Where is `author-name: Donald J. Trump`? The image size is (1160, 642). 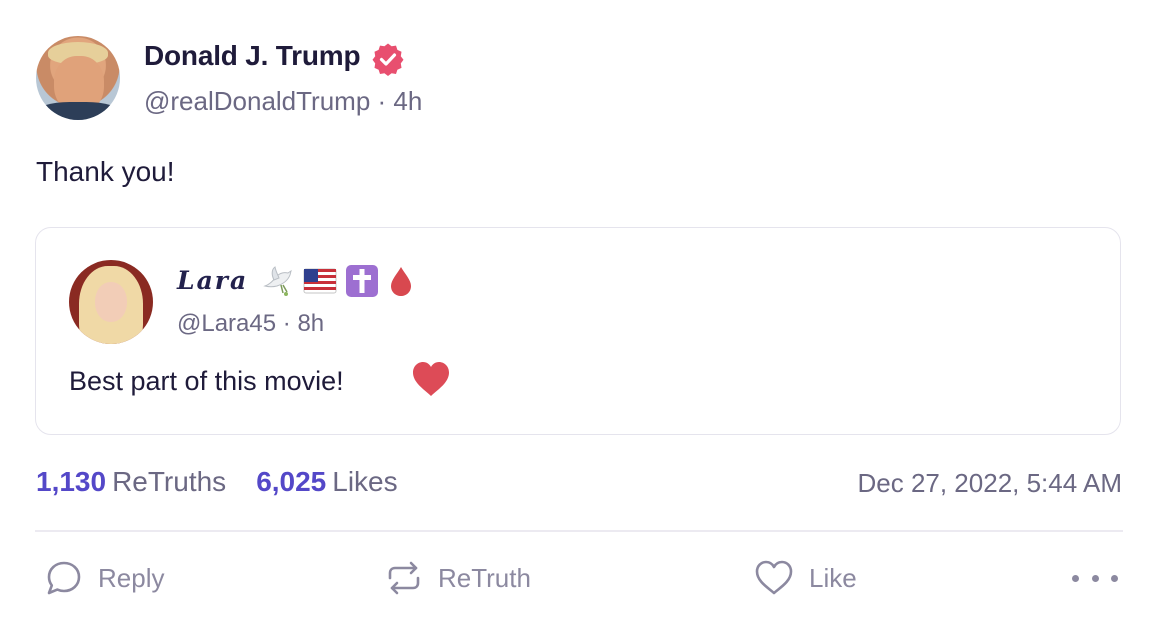
author-name: Donald J. Trump is located at coordinates (252, 56).